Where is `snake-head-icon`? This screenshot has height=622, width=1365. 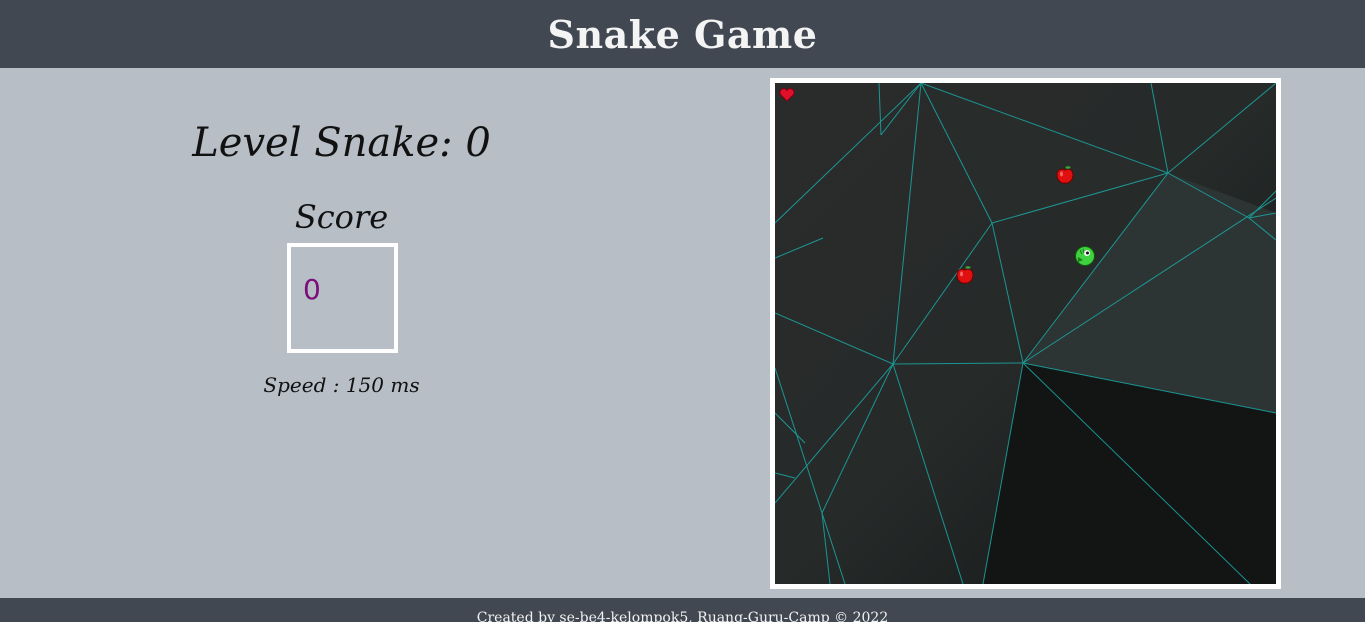
snake-head-icon is located at coordinates (1085, 256).